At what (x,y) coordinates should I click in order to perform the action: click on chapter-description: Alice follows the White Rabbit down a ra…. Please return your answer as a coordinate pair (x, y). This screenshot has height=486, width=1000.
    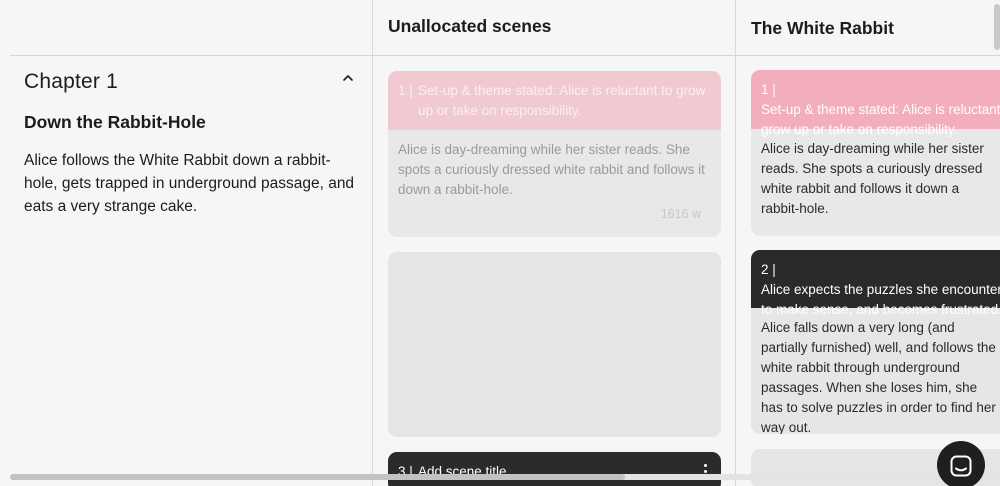
    Looking at the image, I should click on (192, 183).